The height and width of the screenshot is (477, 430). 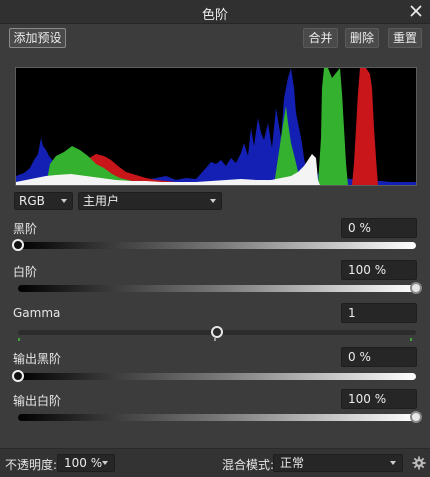 What do you see at coordinates (37, 38) in the screenshot?
I see `add-preset-button: 添加预设` at bounding box center [37, 38].